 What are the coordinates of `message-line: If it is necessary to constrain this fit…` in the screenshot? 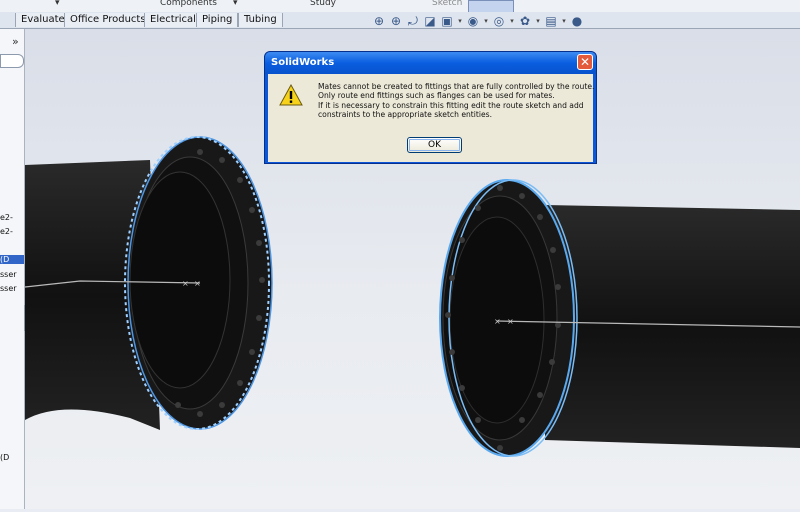 It's located at (451, 105).